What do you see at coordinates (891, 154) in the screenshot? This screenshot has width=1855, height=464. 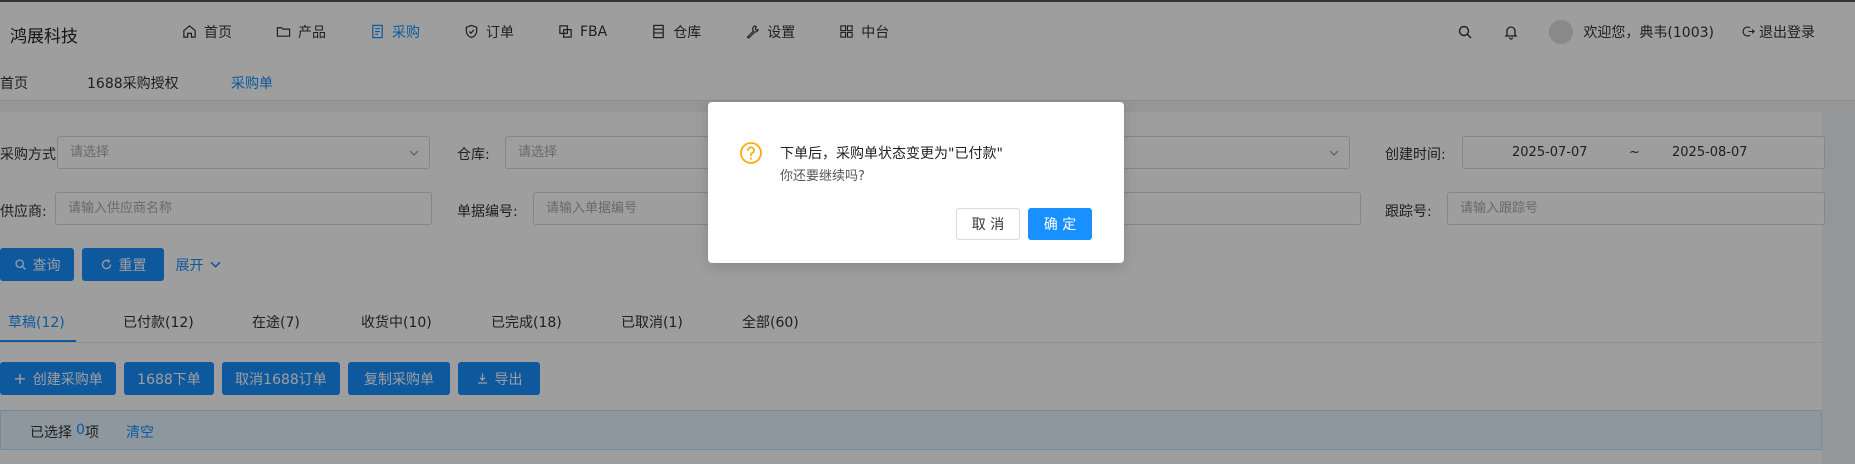 I see `dialog-title: 下单后，采购单状态变更为"已付款"` at bounding box center [891, 154].